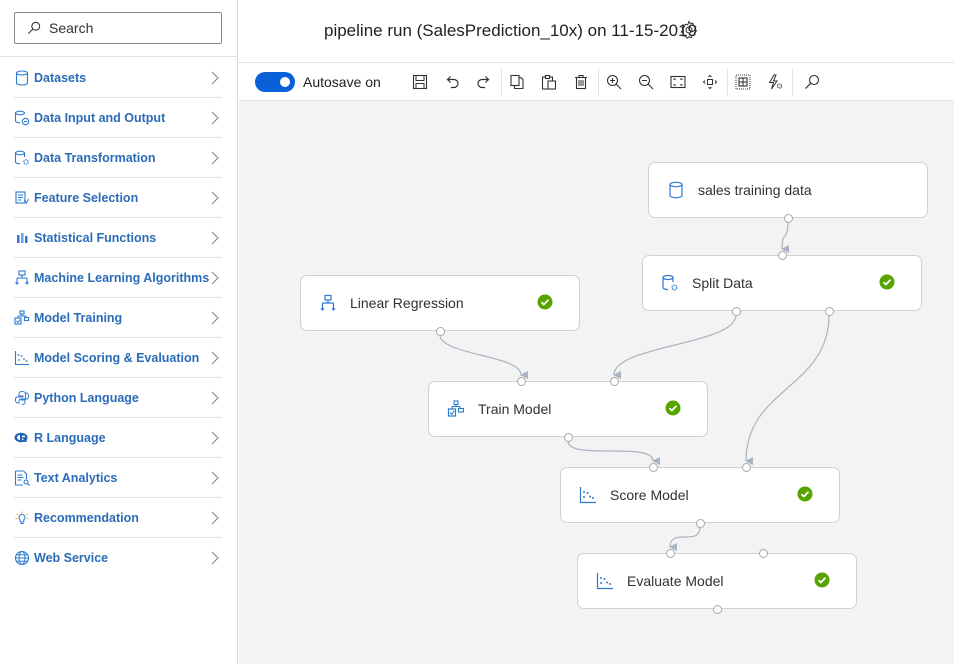 The height and width of the screenshot is (664, 954). I want to click on copy-button, so click(517, 82).